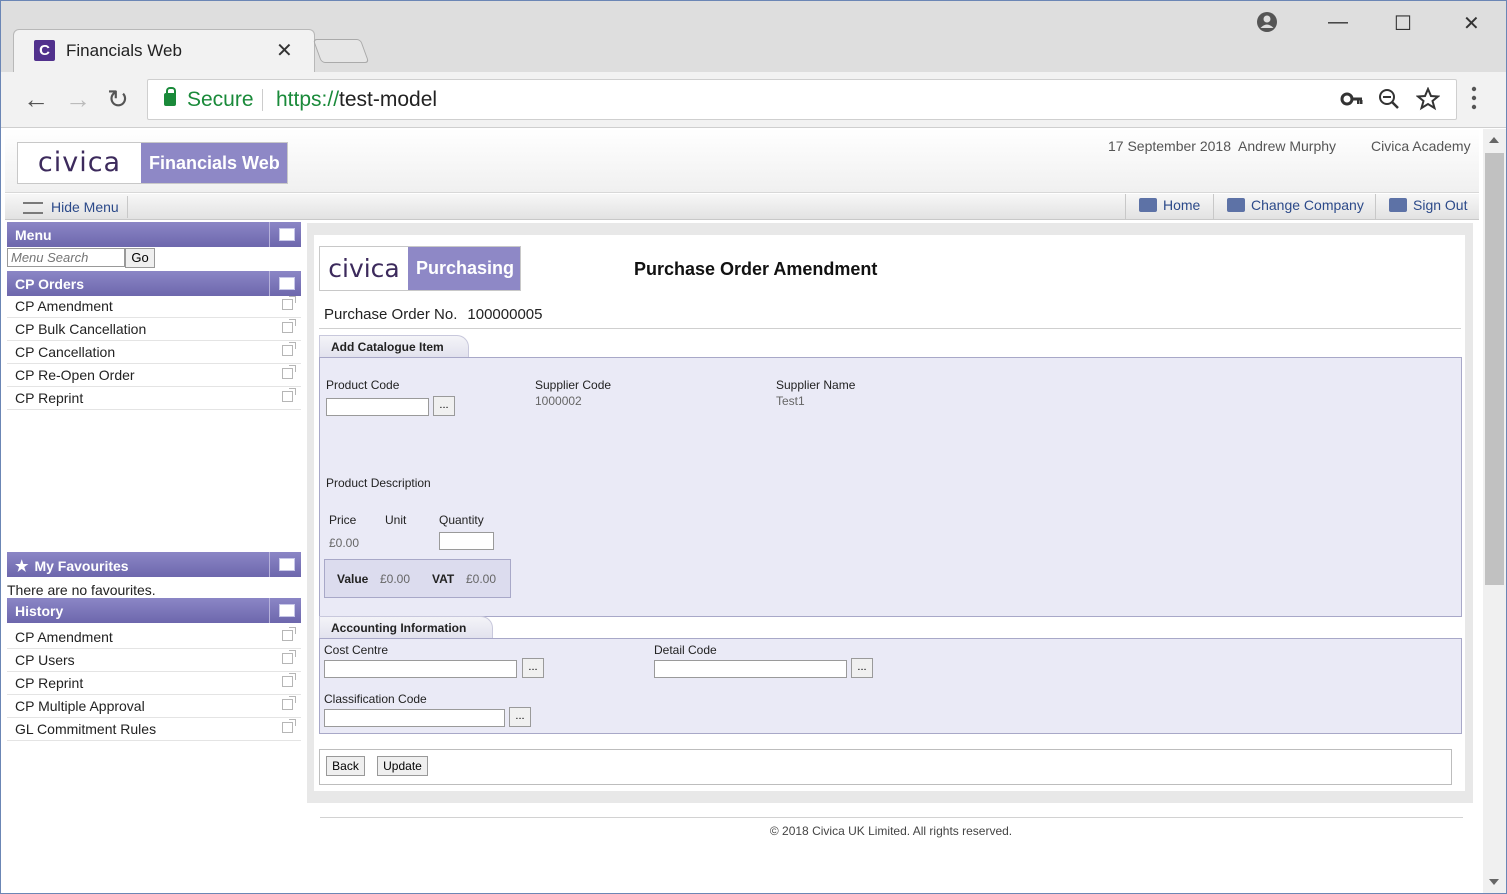 The width and height of the screenshot is (1507, 894). Describe the element at coordinates (378, 483) in the screenshot. I see `product-description-label: Product Description` at that location.